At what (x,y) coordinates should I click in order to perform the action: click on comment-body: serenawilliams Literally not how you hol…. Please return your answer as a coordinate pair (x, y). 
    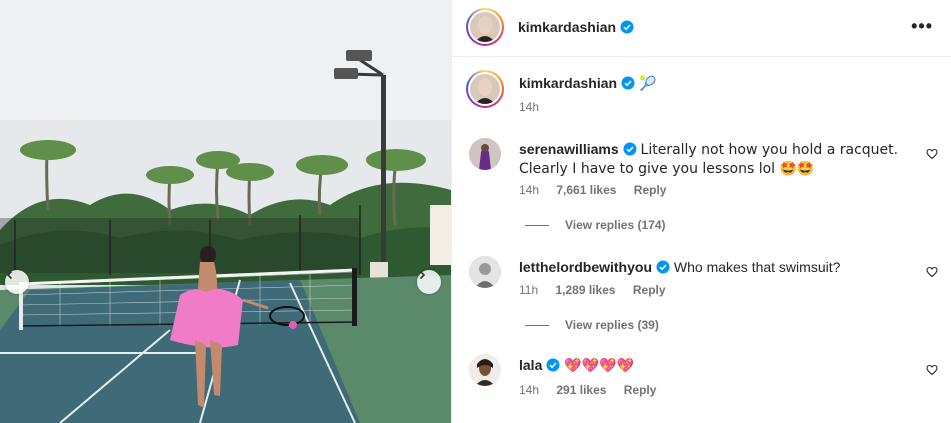
    Looking at the image, I should click on (715, 159).